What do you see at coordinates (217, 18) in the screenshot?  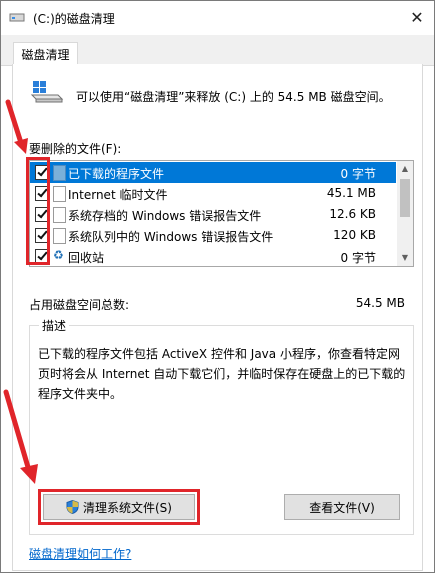 I see `title-bar: (C:)的磁盘清理 ✕` at bounding box center [217, 18].